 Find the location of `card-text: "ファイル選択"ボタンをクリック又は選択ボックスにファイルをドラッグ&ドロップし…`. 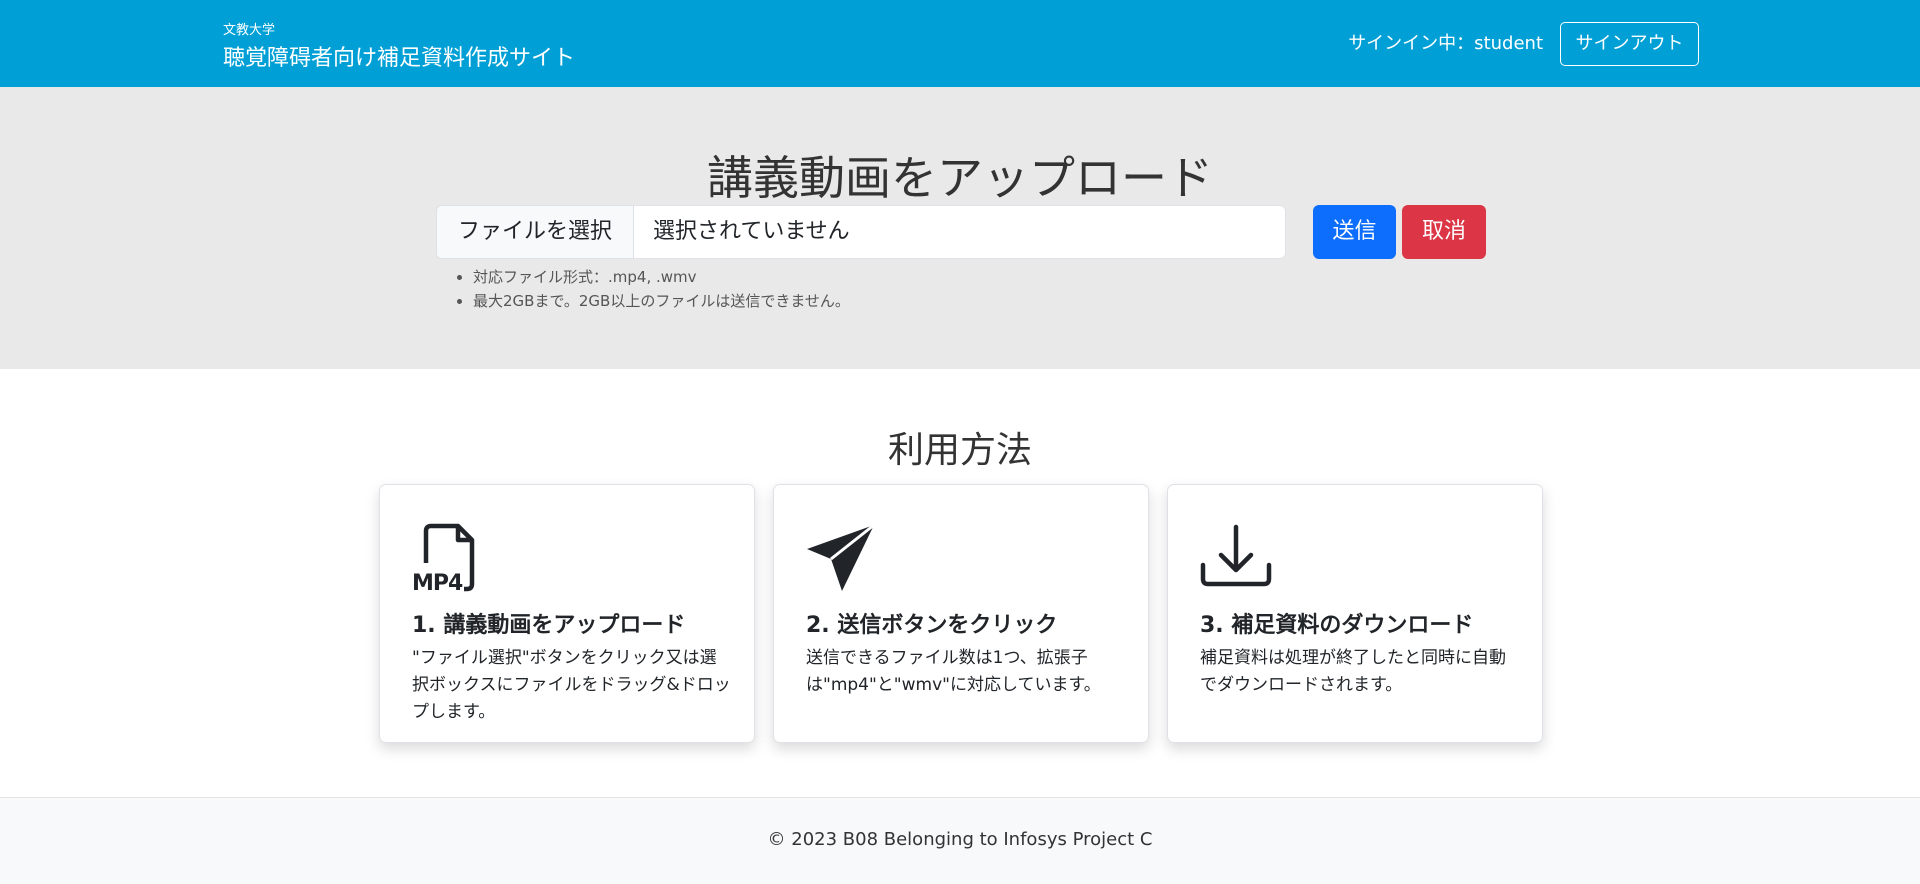

card-text: "ファイル選択"ボタンをクリック又は選択ボックスにファイルをドラッグ&ドロップし… is located at coordinates (571, 685).